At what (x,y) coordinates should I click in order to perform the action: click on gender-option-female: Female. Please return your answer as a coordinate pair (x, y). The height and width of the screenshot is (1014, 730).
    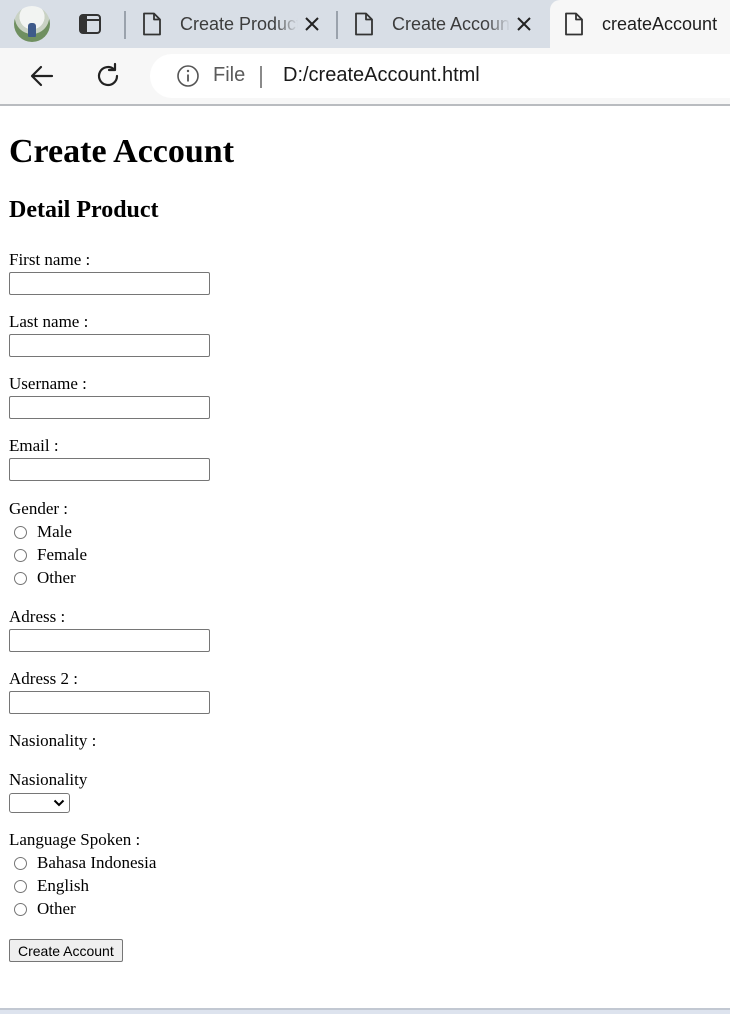
    Looking at the image, I should click on (50, 555).